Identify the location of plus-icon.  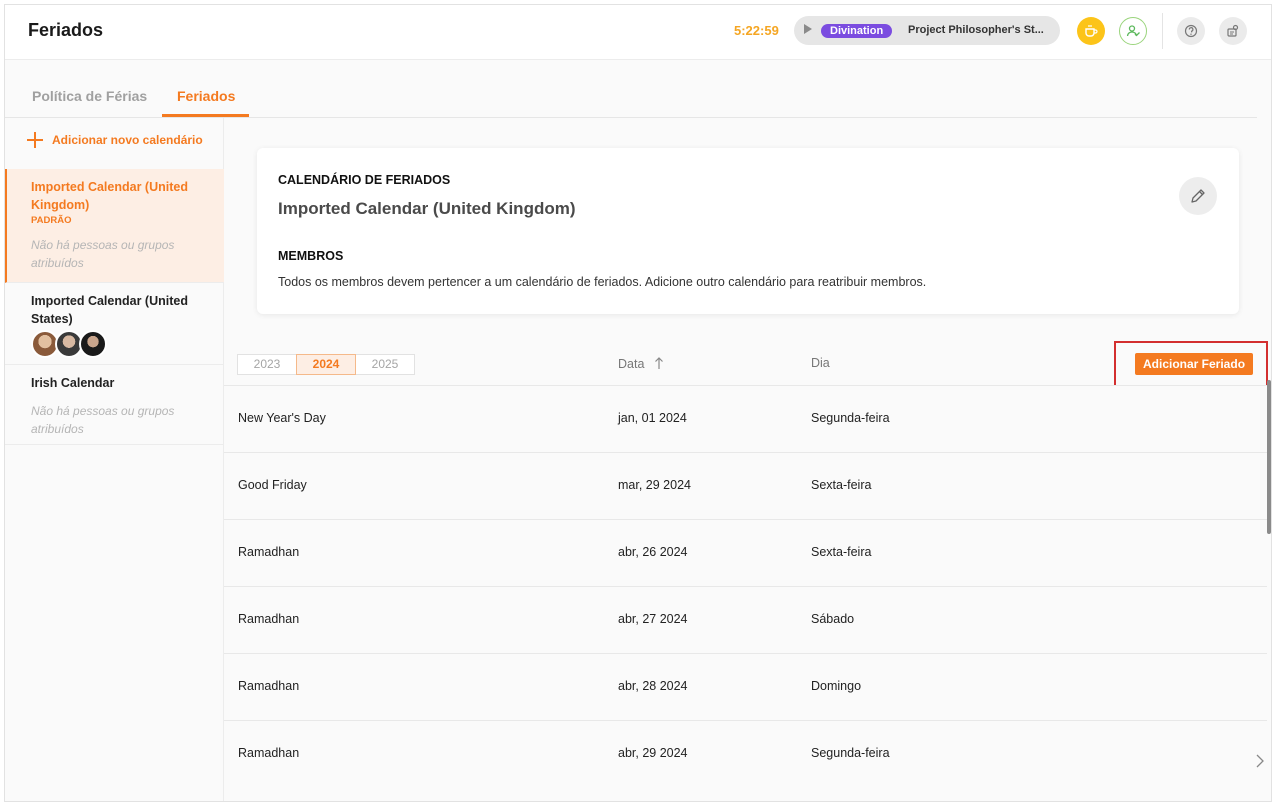
(35, 140).